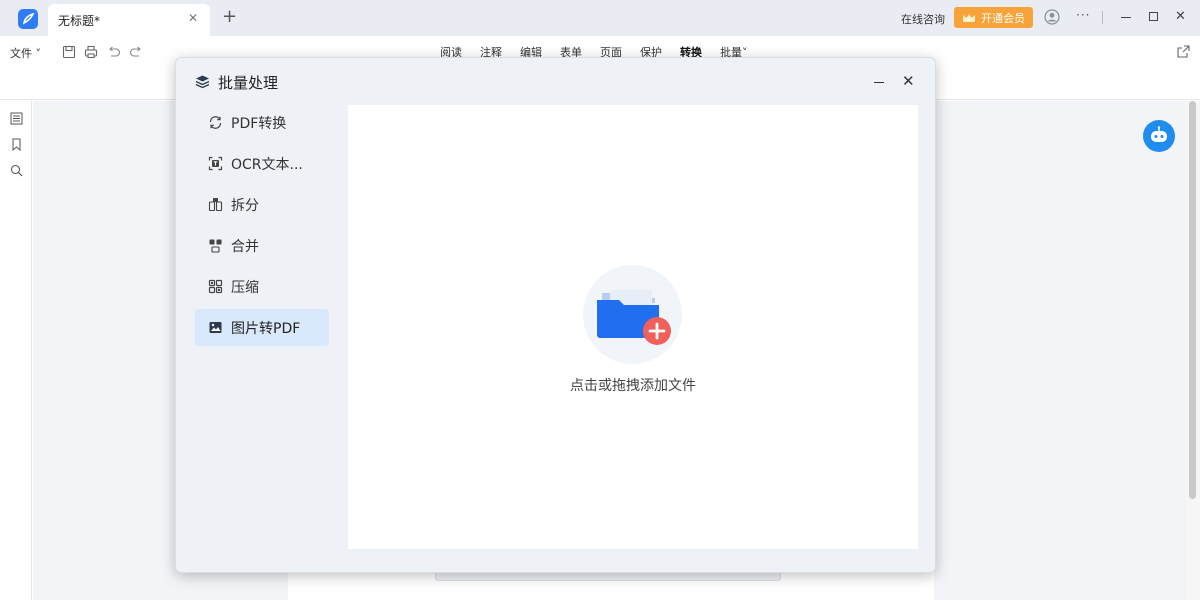  What do you see at coordinates (1083, 15) in the screenshot?
I see `more-icon: ···` at bounding box center [1083, 15].